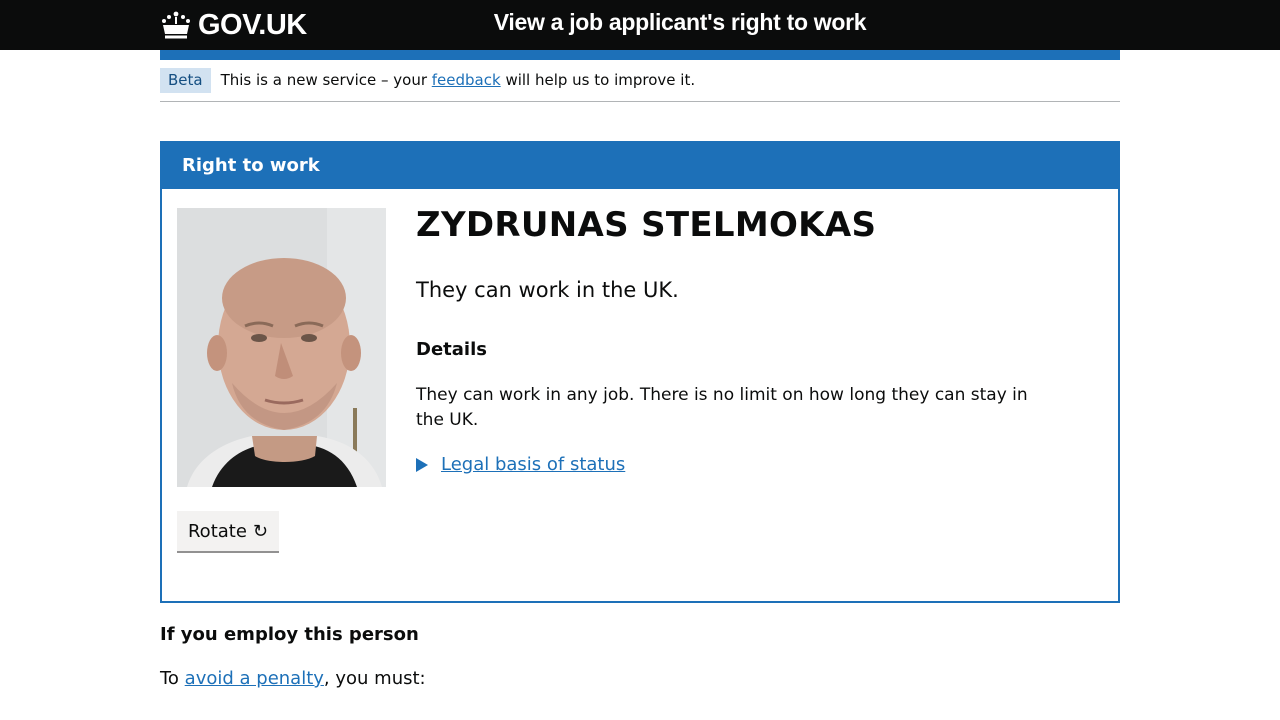 The height and width of the screenshot is (720, 1280). Describe the element at coordinates (533, 464) in the screenshot. I see `legal-basis-link: Legal basis of status` at that location.